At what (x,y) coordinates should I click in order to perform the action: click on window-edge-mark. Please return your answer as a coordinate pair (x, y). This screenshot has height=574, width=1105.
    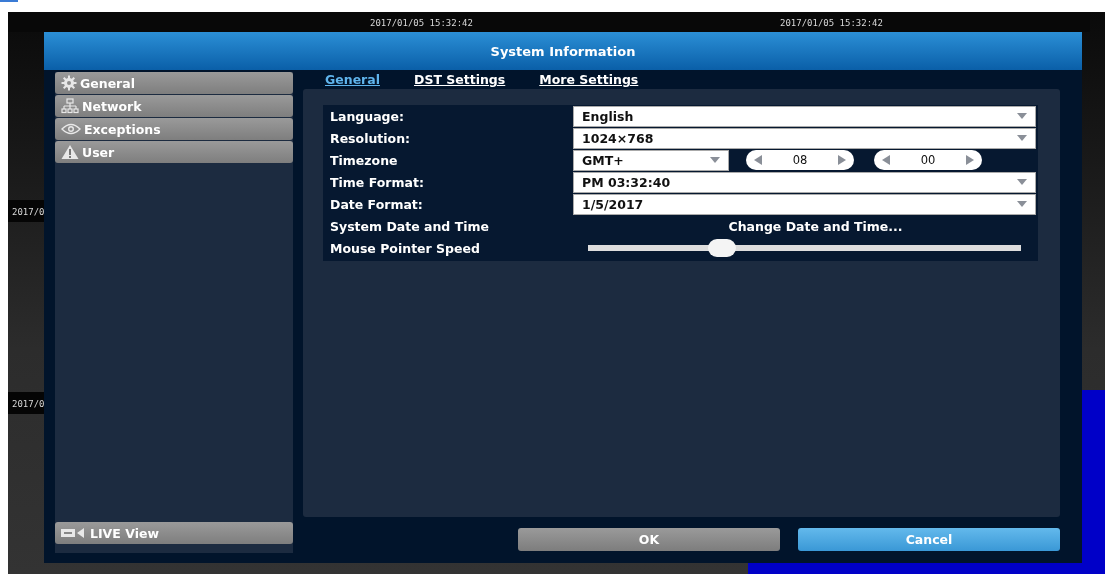
    Looking at the image, I should click on (9, 1).